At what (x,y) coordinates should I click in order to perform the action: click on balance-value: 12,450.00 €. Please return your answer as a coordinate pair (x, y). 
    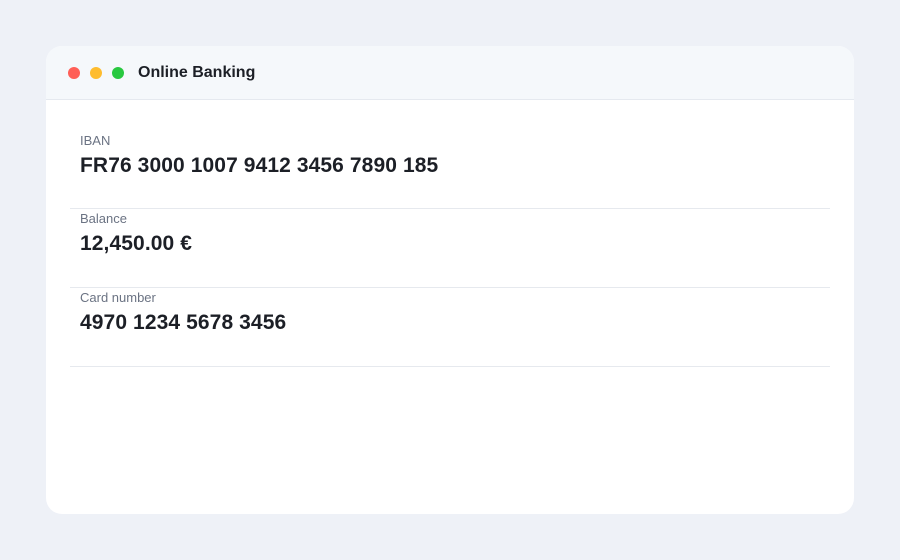
    Looking at the image, I should click on (450, 244).